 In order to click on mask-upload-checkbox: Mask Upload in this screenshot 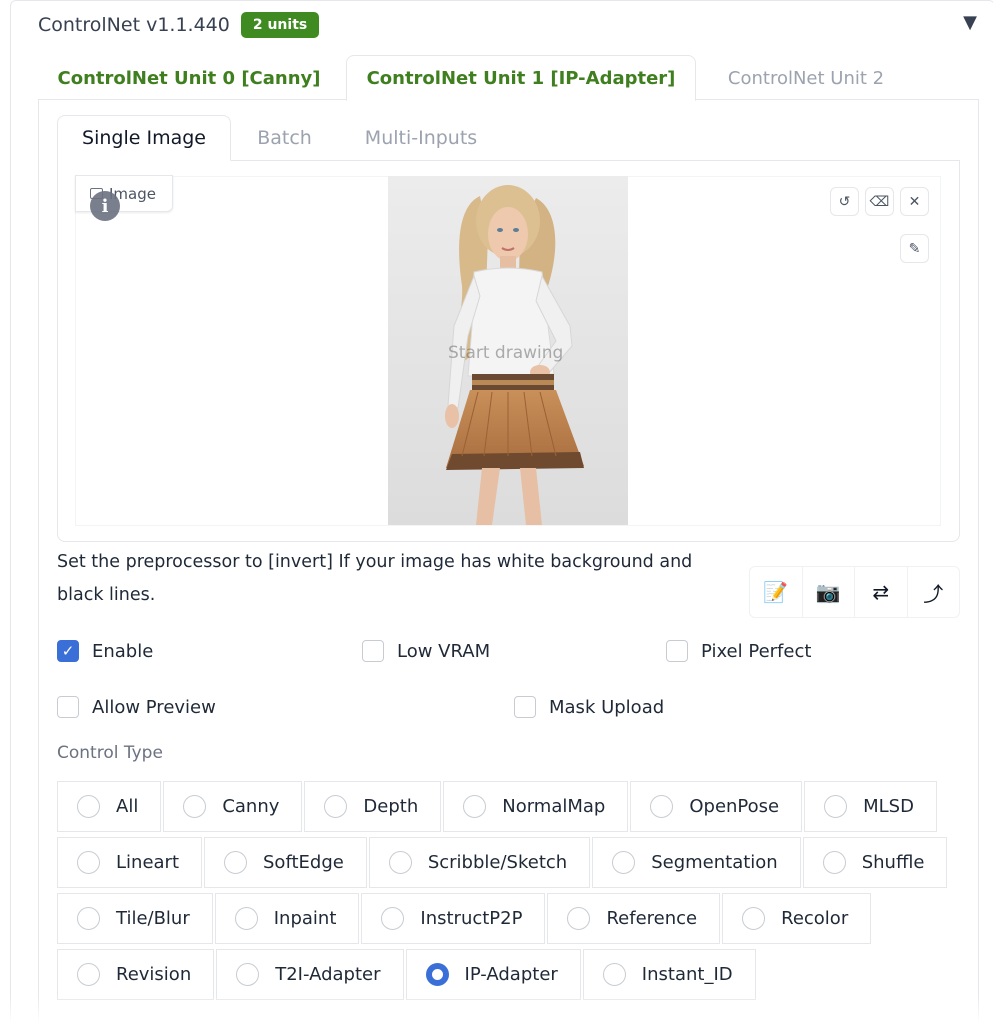, I will do `click(589, 707)`.